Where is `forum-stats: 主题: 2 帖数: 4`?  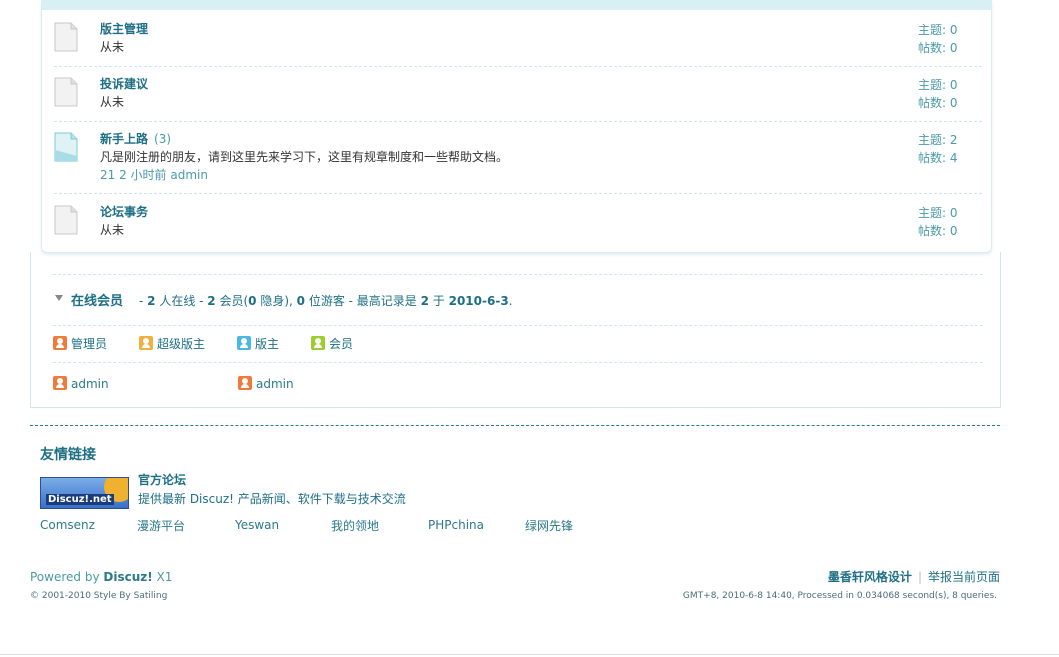 forum-stats: 主题: 2 帖数: 4 is located at coordinates (938, 149).